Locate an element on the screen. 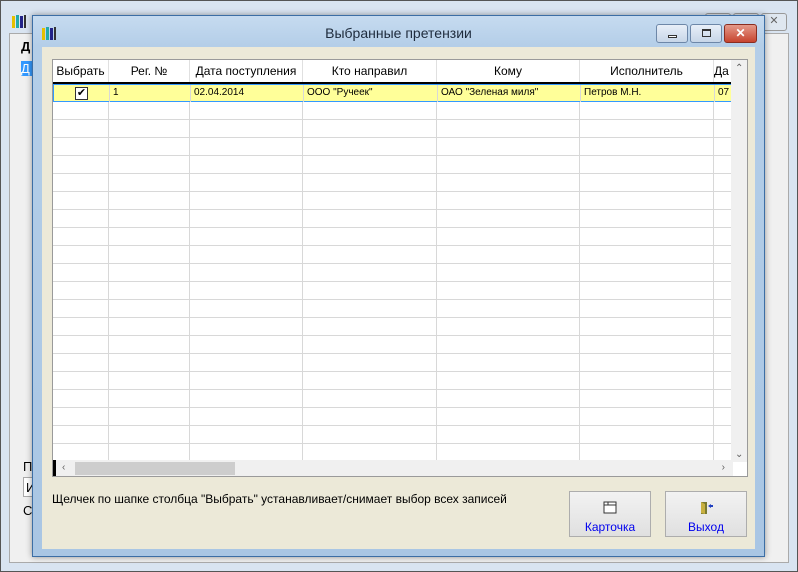 This screenshot has height=572, width=798. maximize-icon is located at coordinates (706, 33).